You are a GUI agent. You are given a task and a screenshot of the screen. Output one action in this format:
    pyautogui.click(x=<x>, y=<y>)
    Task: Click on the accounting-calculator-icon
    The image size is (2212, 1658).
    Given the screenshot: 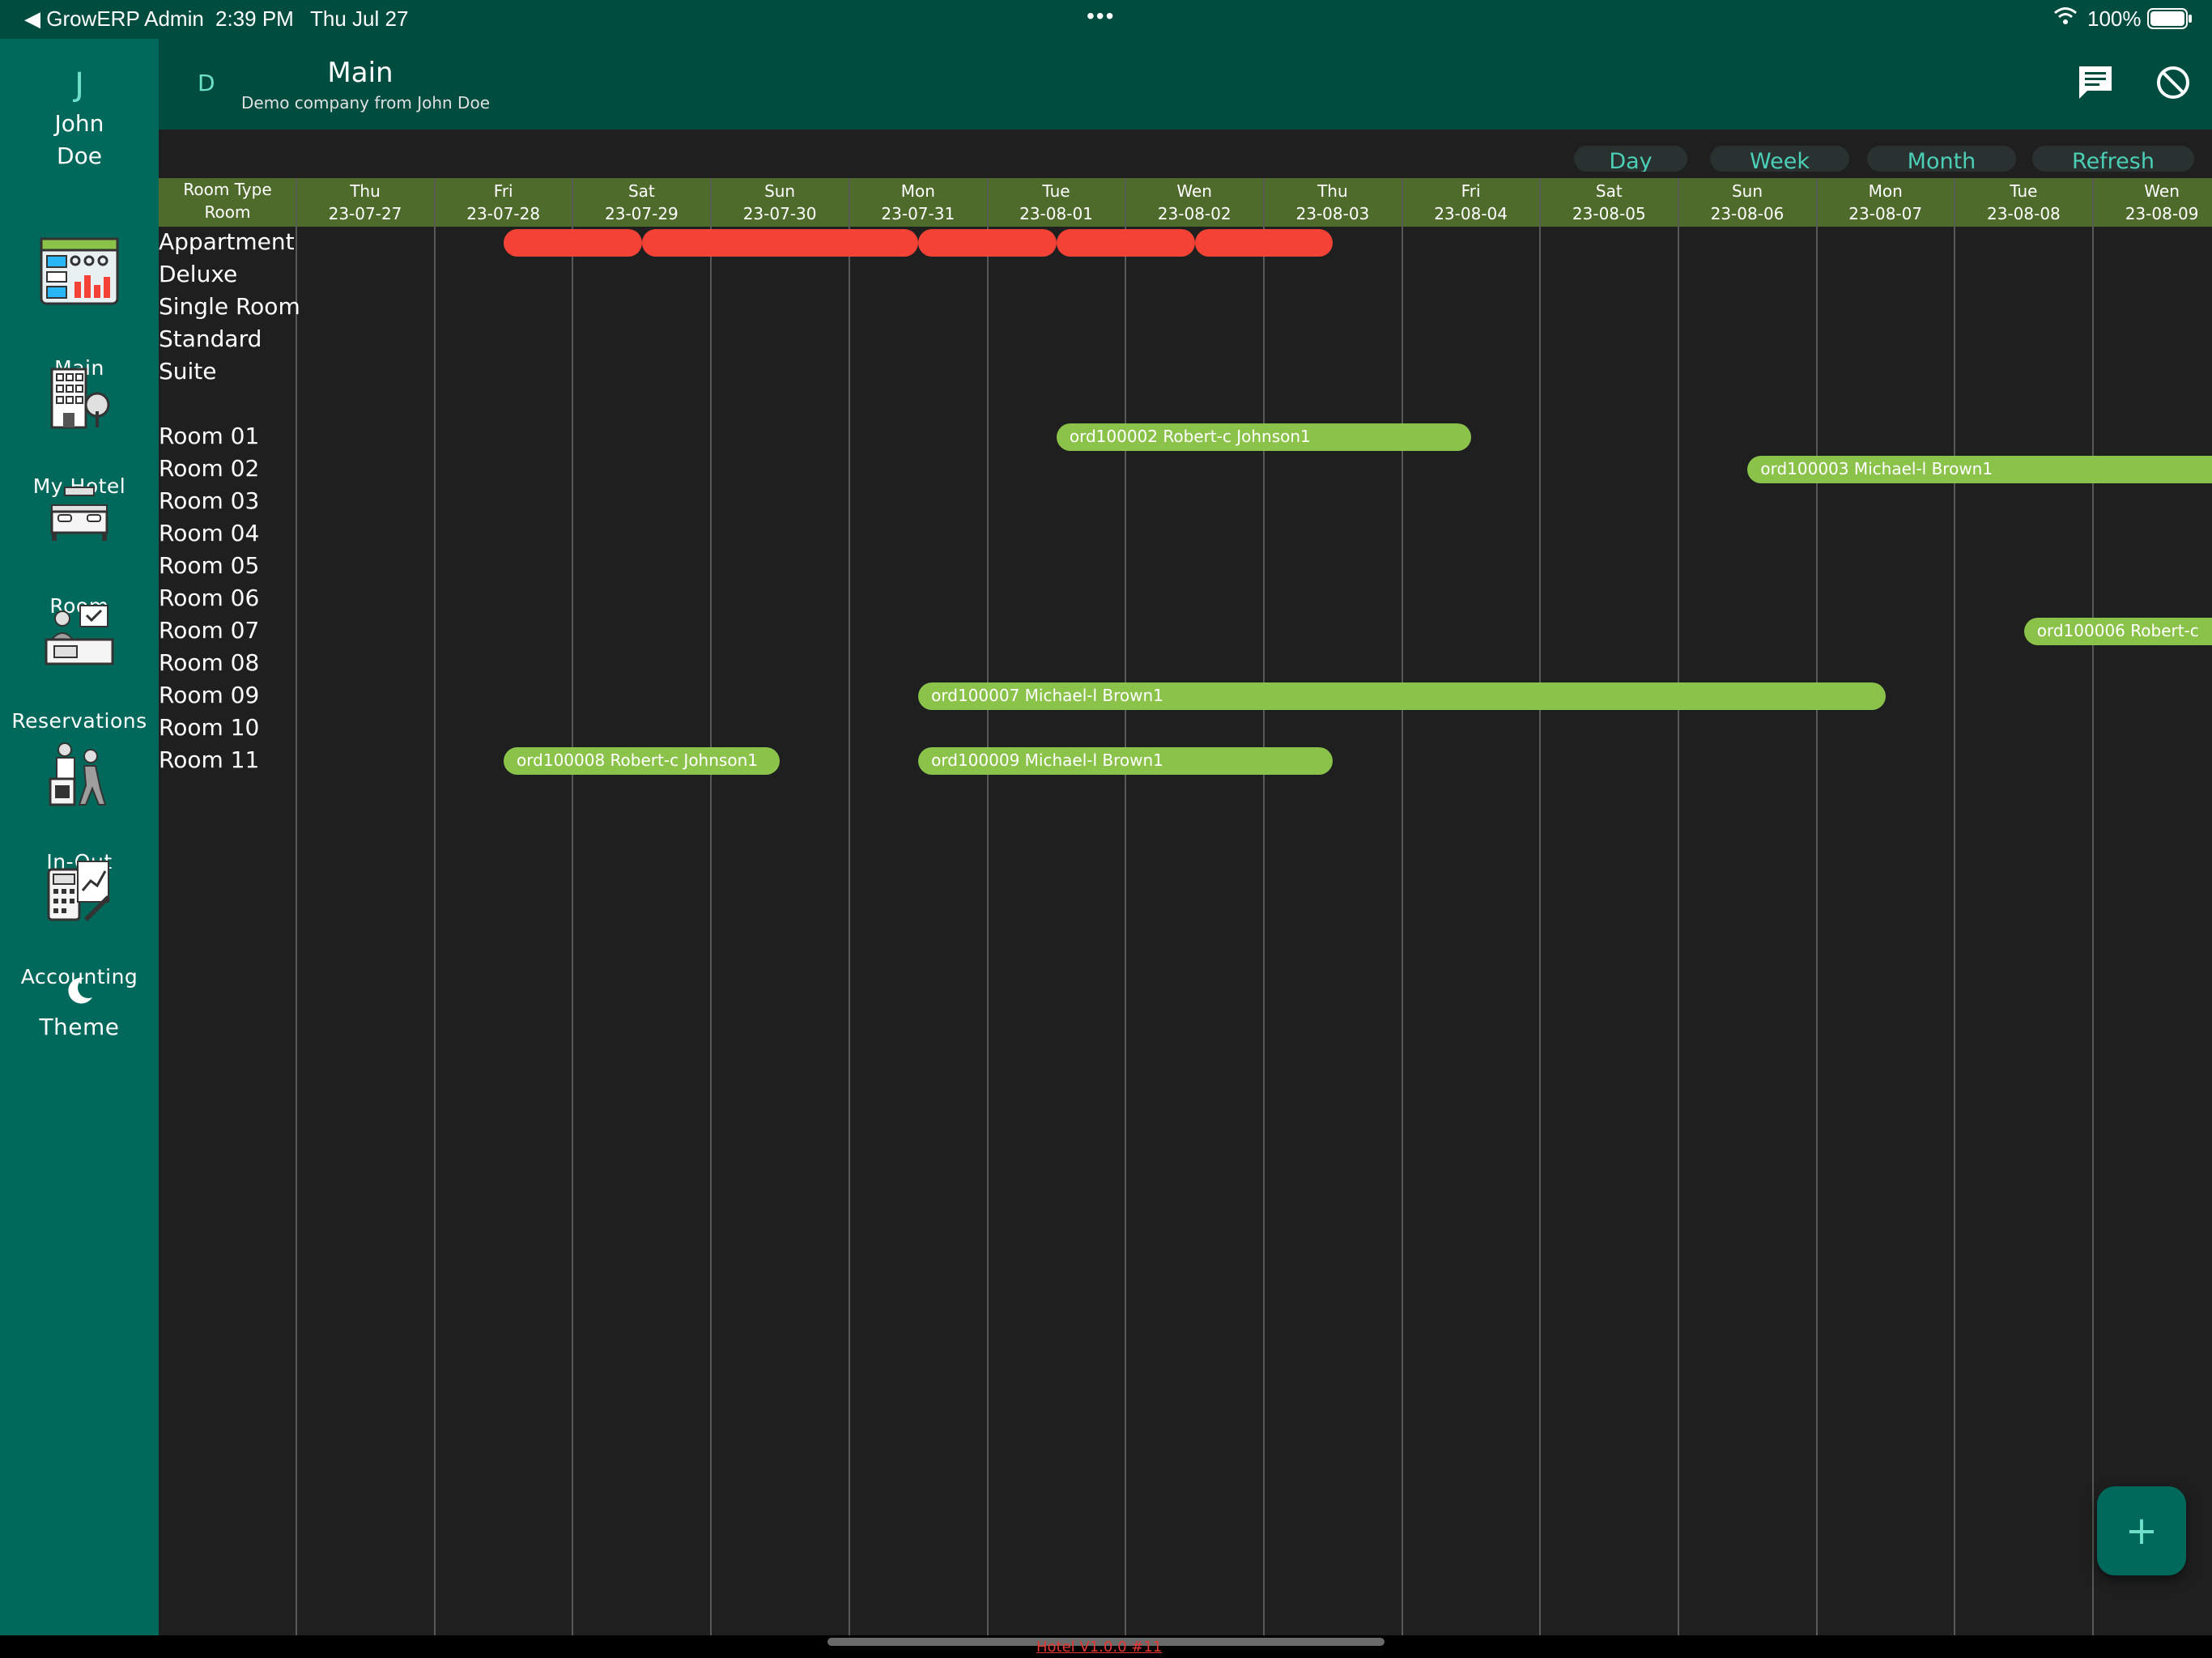 What is the action you would take?
    pyautogui.click(x=78, y=891)
    